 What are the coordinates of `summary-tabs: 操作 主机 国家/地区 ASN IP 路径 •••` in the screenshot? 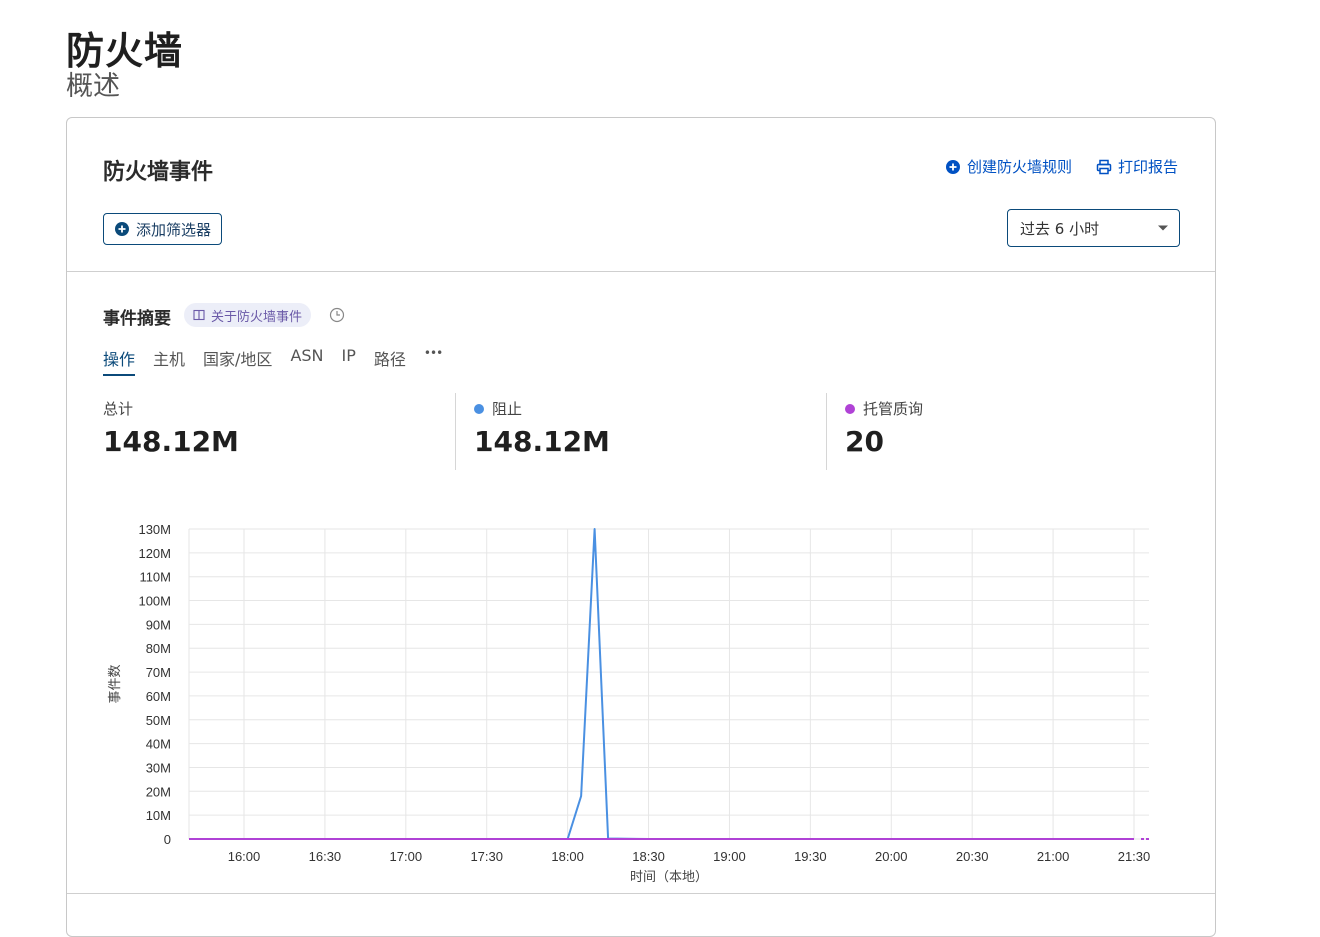 It's located at (273, 361).